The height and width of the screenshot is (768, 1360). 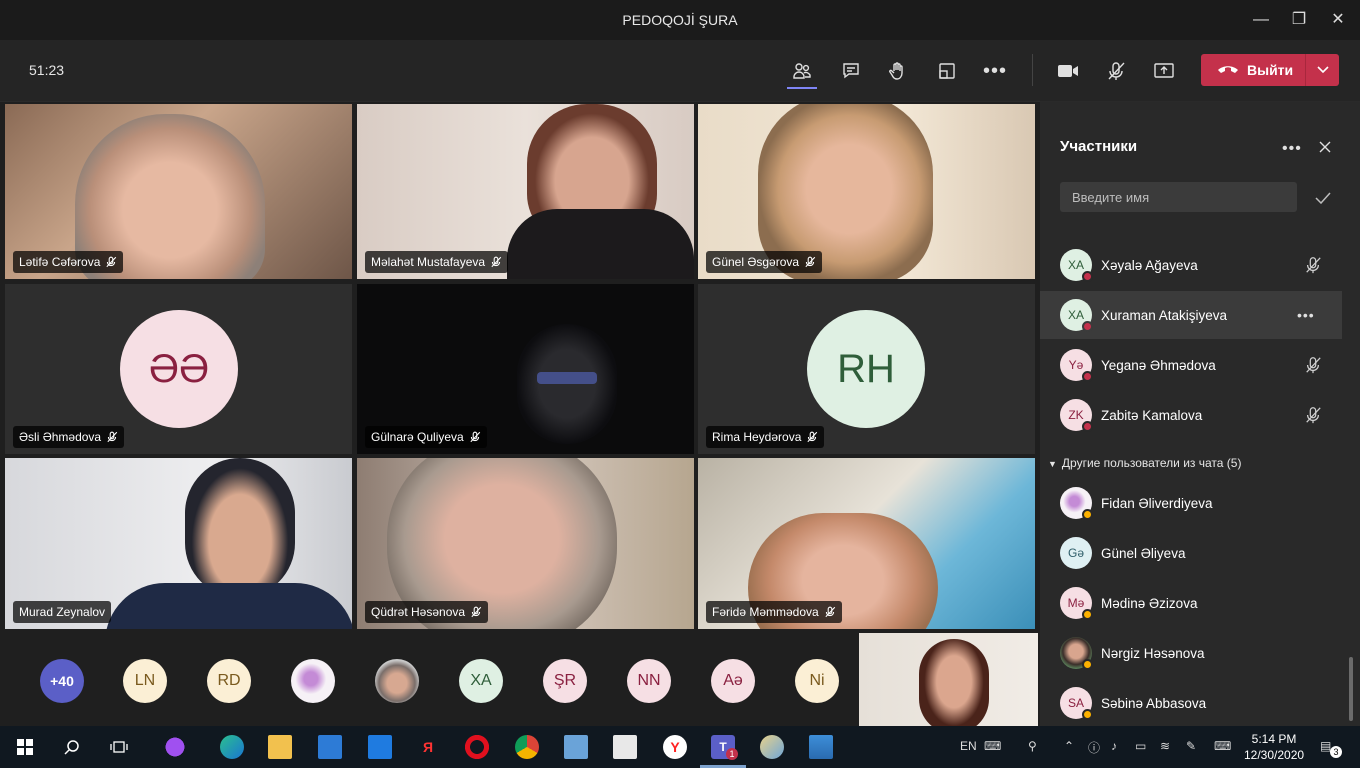 What do you see at coordinates (649, 681) in the screenshot?
I see `strip-avatar: NN` at bounding box center [649, 681].